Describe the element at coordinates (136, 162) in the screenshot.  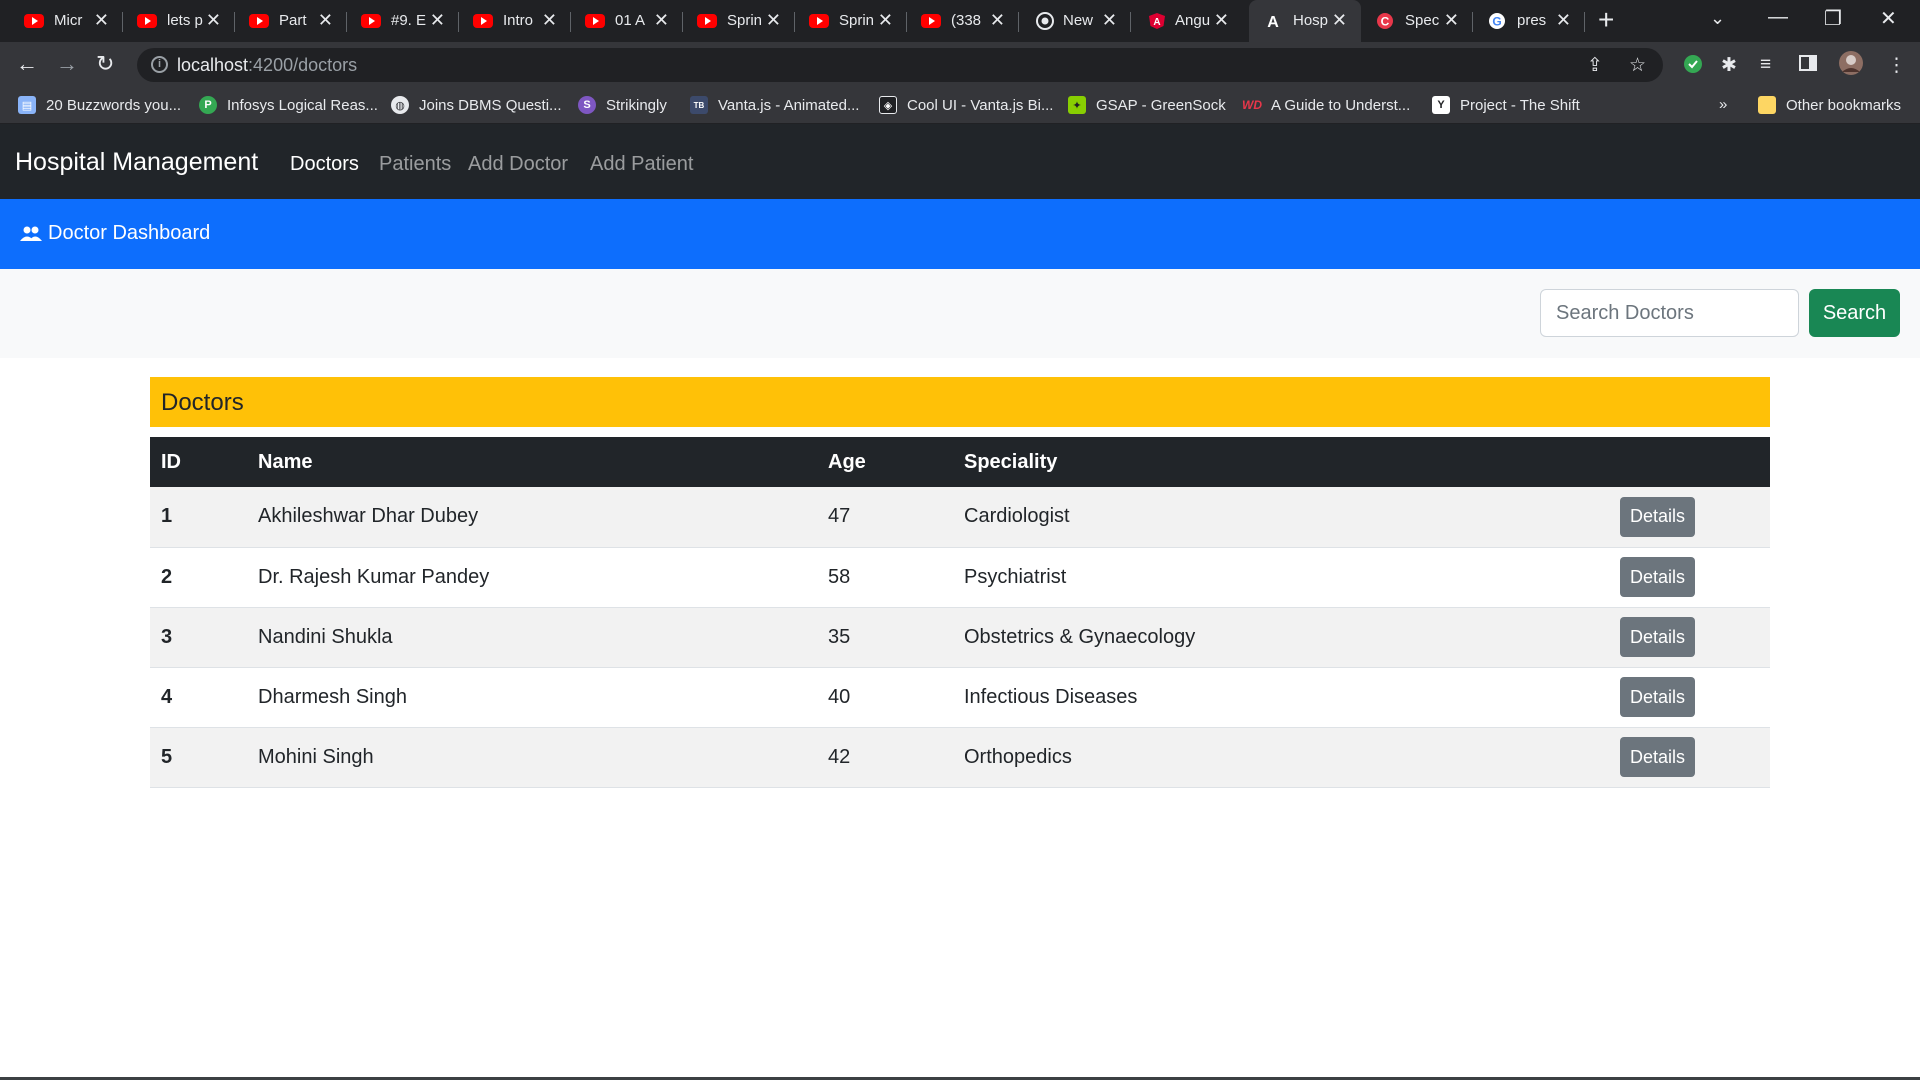
I see `brand-title: Hospital Management` at that location.